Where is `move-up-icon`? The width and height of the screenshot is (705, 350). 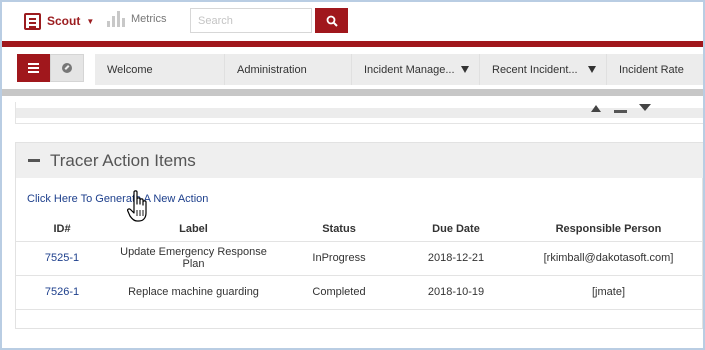
move-up-icon is located at coordinates (596, 108).